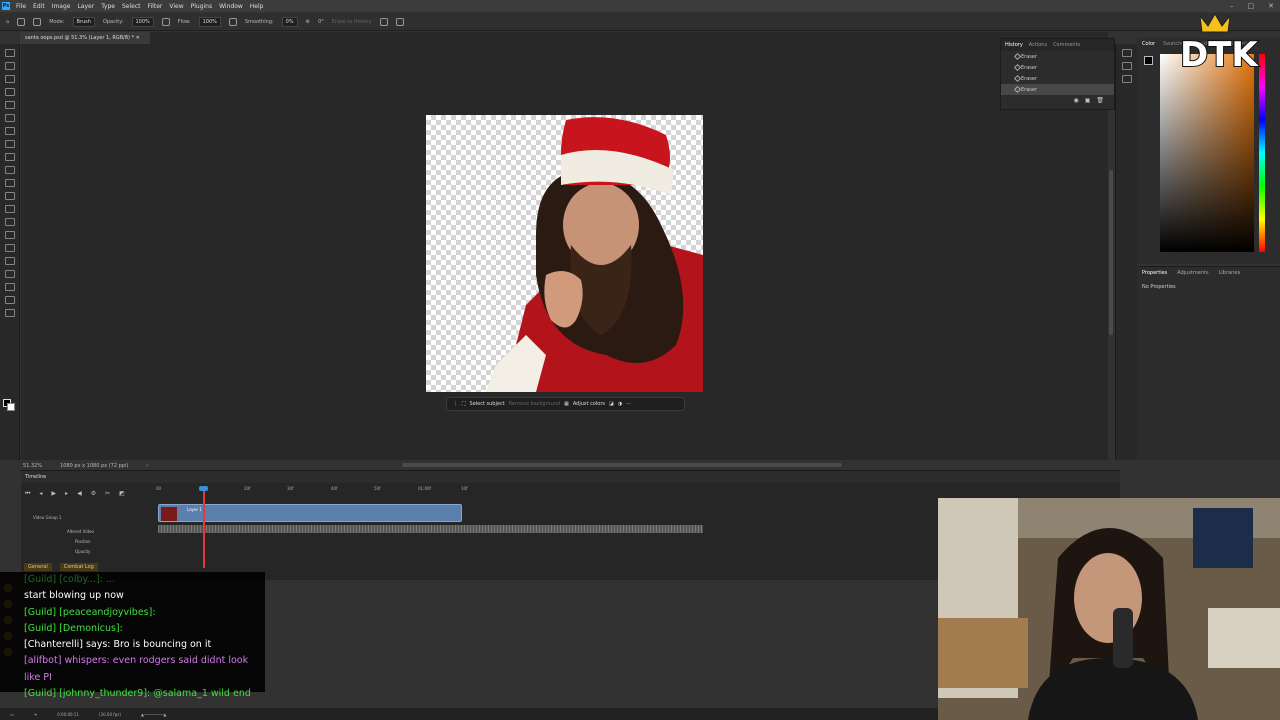 Image resolution: width=1280 pixels, height=720 pixels. I want to click on menu-file: File, so click(21, 6).